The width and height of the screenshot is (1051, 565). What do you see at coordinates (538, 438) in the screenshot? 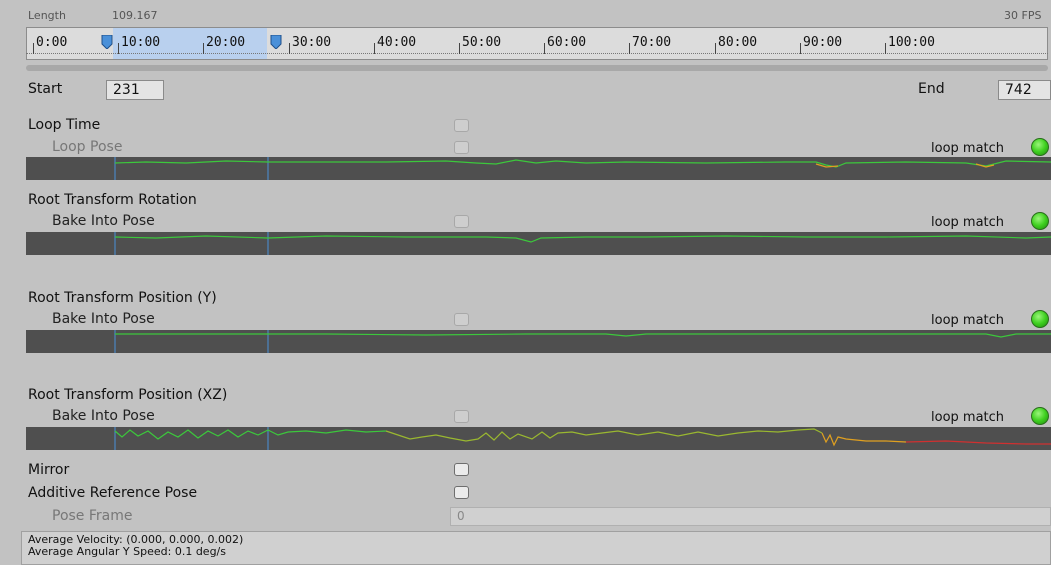
I see `root-position-xz-curve` at bounding box center [538, 438].